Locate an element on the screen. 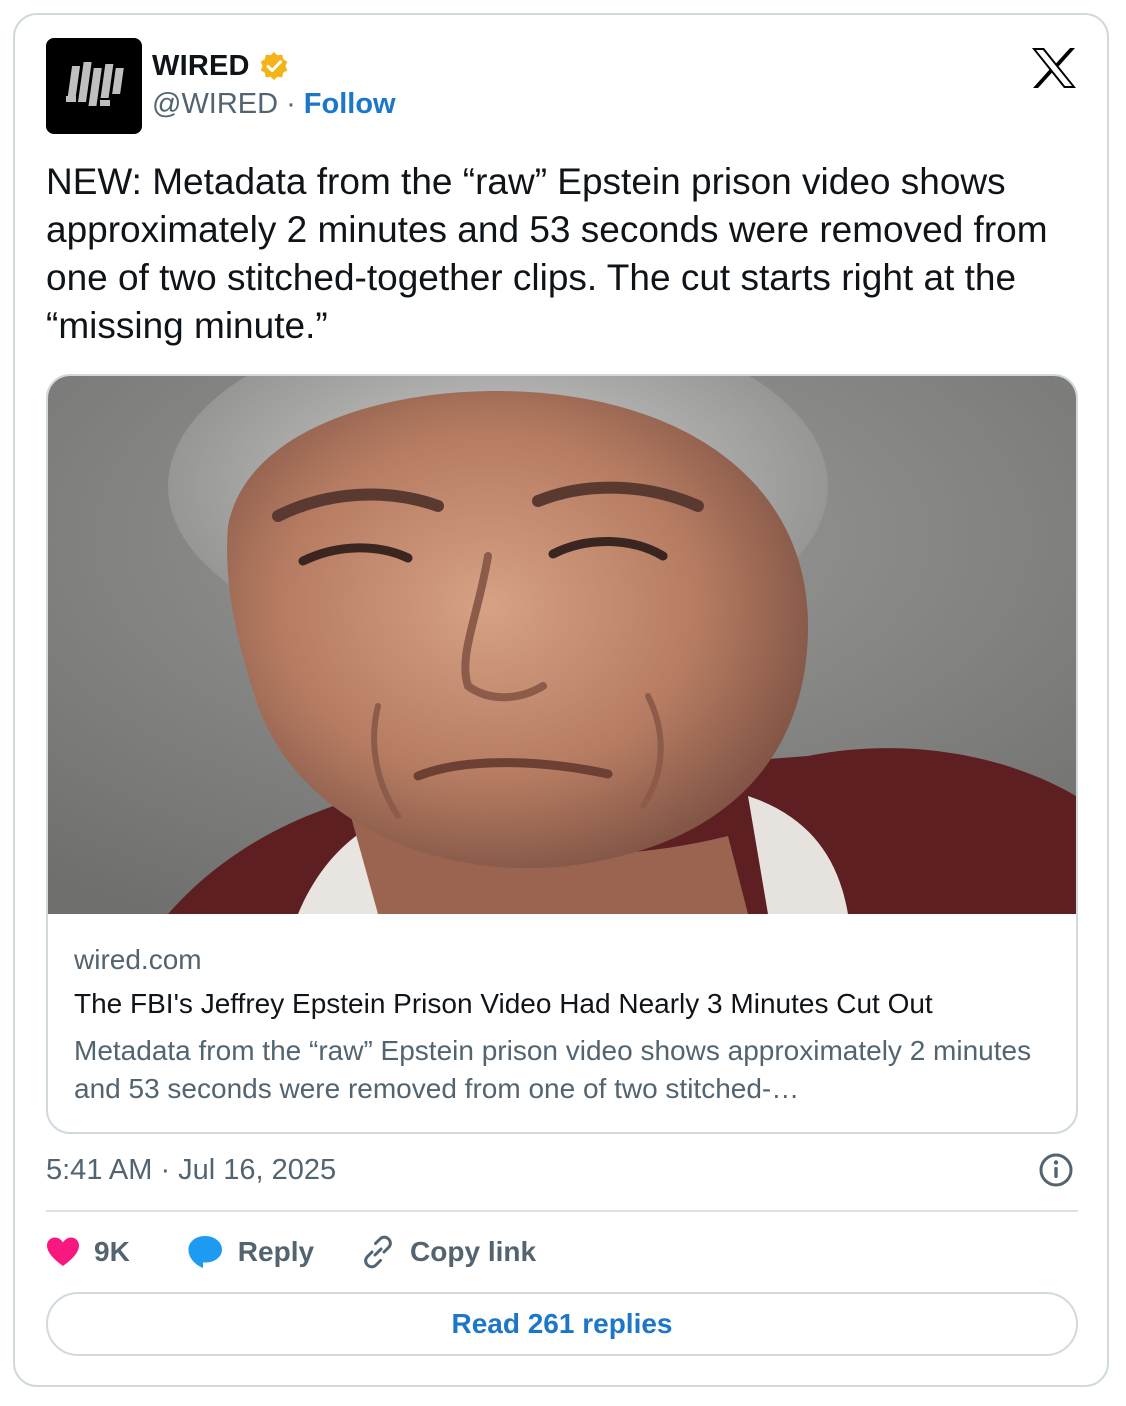  like-button: 9K is located at coordinates (88, 1252).